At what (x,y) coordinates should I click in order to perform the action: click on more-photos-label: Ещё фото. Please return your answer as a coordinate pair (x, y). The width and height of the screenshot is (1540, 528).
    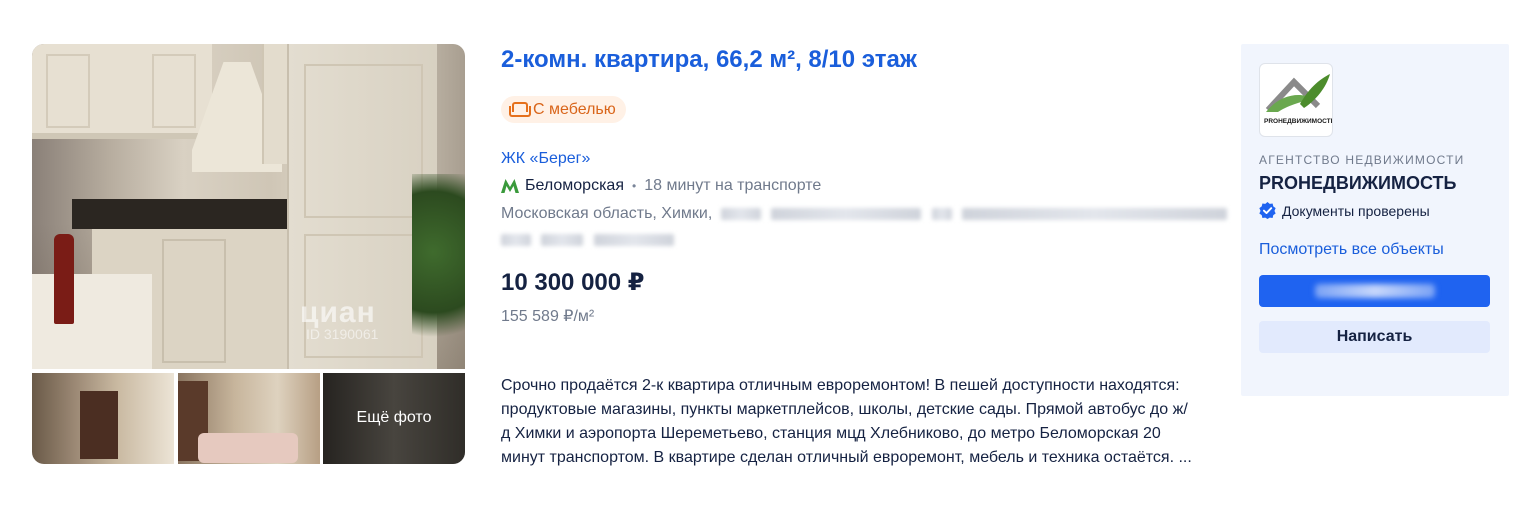
    Looking at the image, I should click on (394, 417).